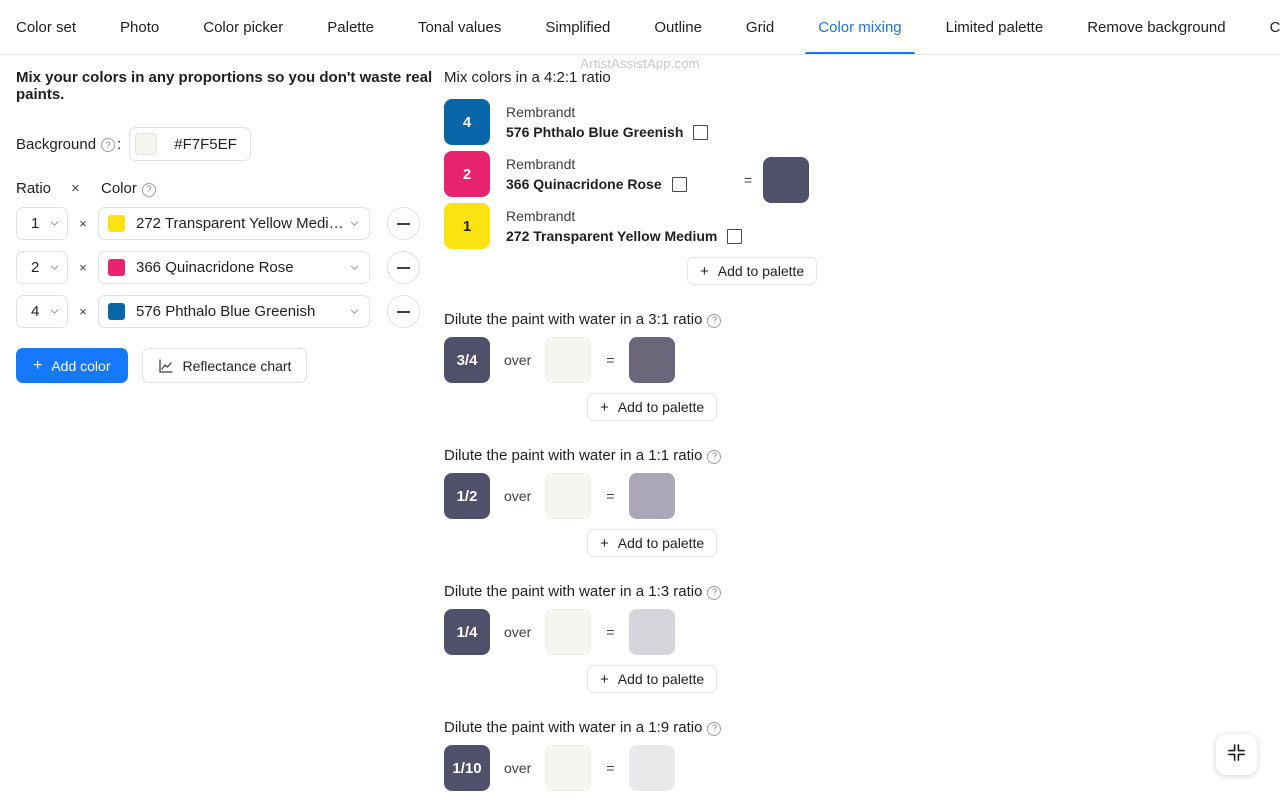 This screenshot has height=800, width=1280. I want to click on color-name: 272 Transparent Yellow Medium, so click(242, 223).